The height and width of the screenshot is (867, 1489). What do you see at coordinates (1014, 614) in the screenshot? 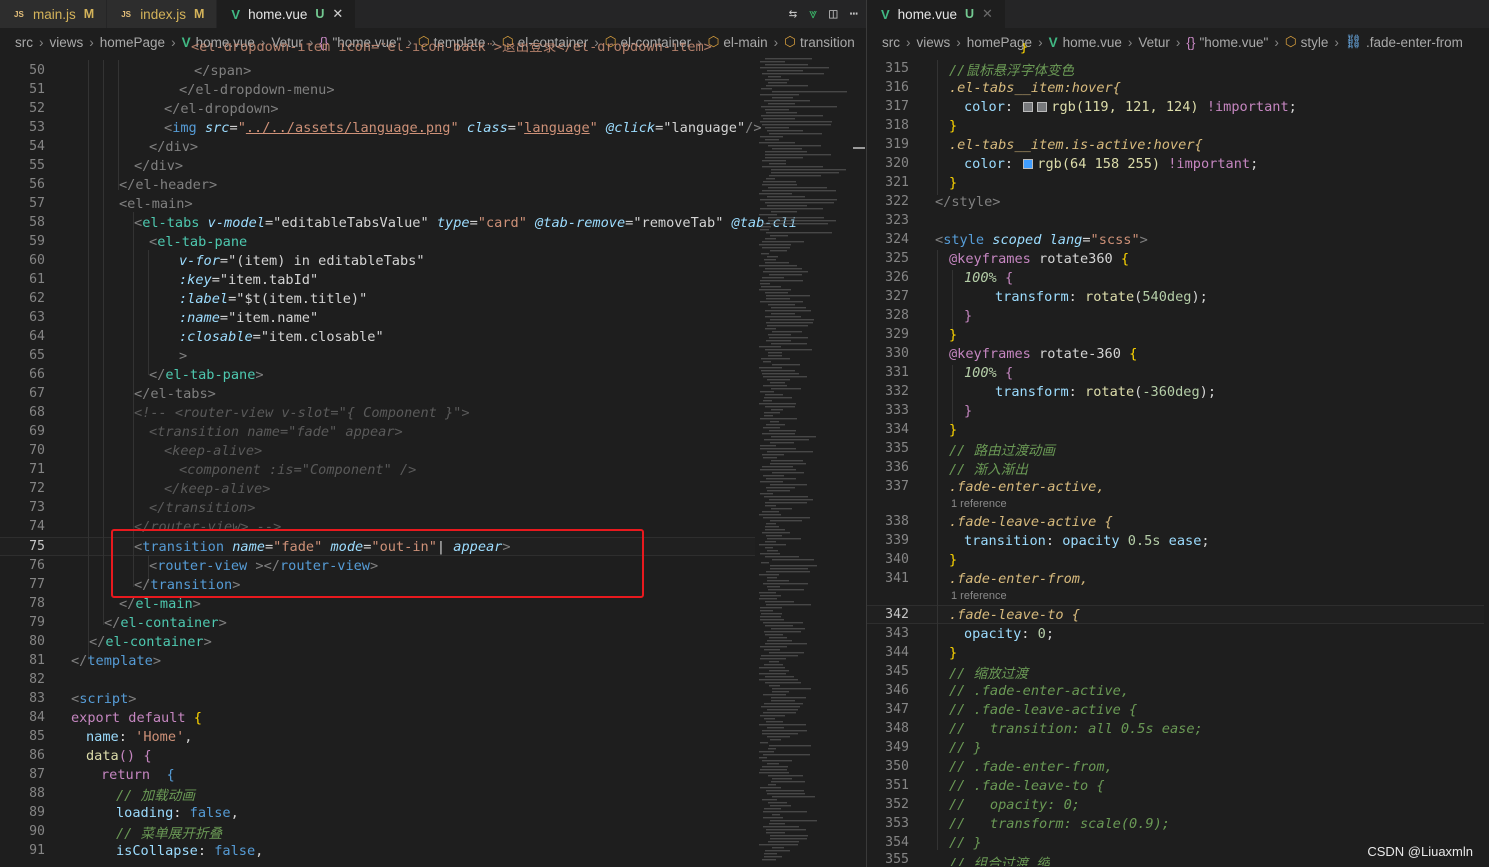
I see `code-text: .fade-leave-to {` at bounding box center [1014, 614].